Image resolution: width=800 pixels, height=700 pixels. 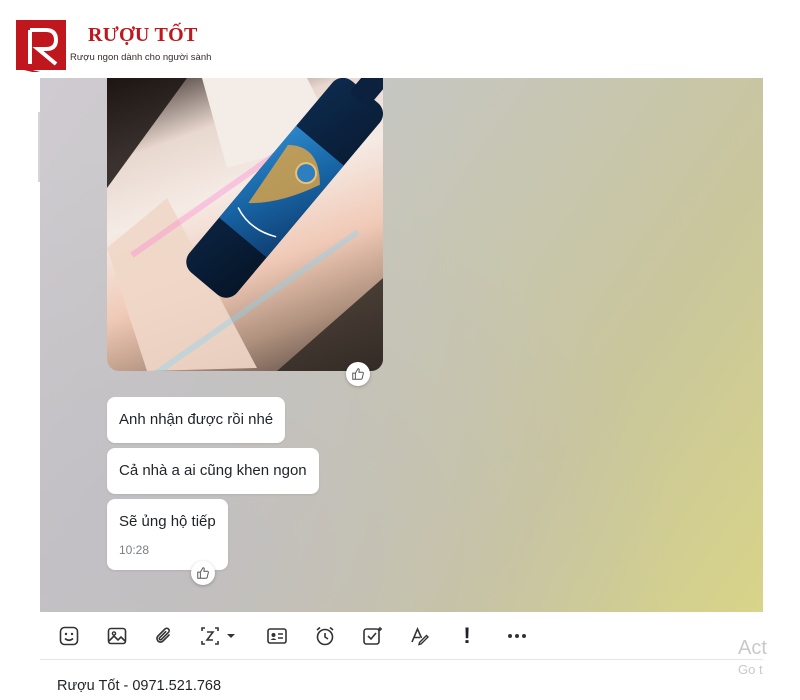 What do you see at coordinates (752, 648) in the screenshot?
I see `activation-watermark-title: Act` at bounding box center [752, 648].